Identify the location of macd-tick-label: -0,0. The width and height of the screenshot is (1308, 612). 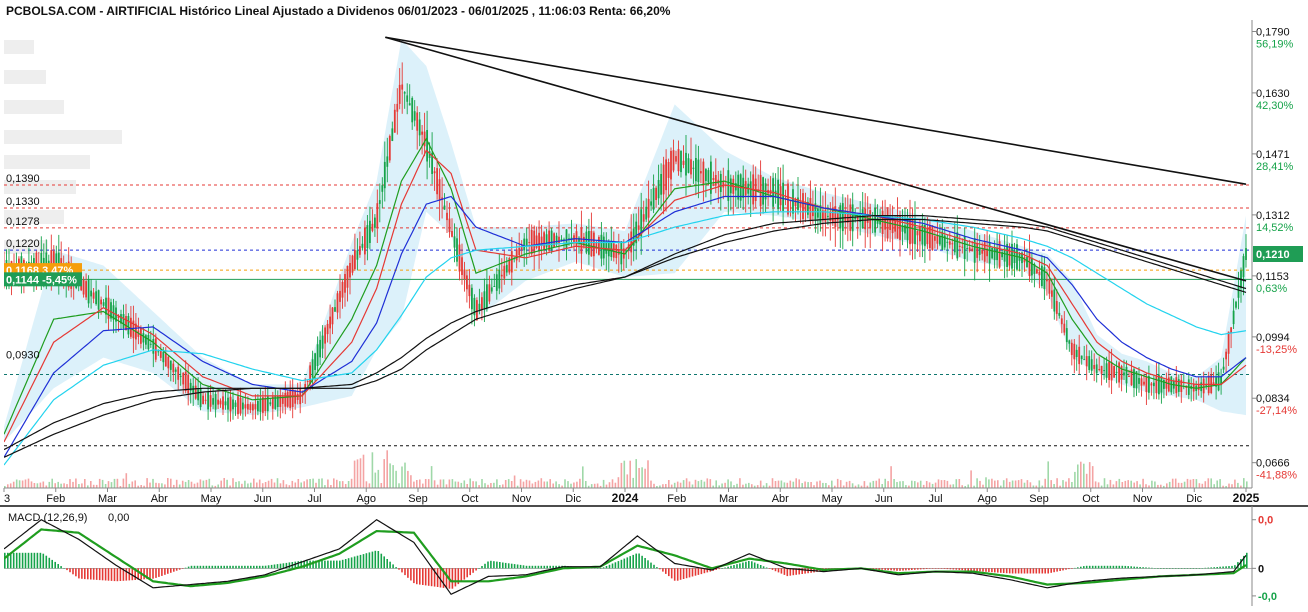
(1267, 597).